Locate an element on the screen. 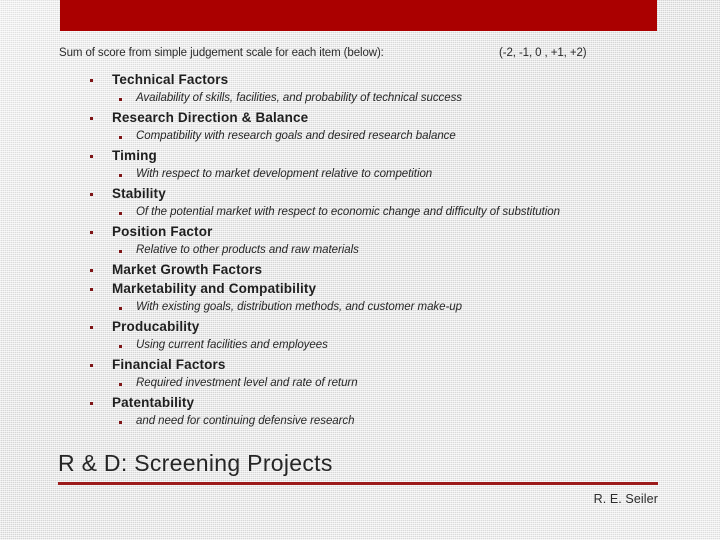 The width and height of the screenshot is (720, 540). outline-item-label: Producability is located at coordinates (156, 326).